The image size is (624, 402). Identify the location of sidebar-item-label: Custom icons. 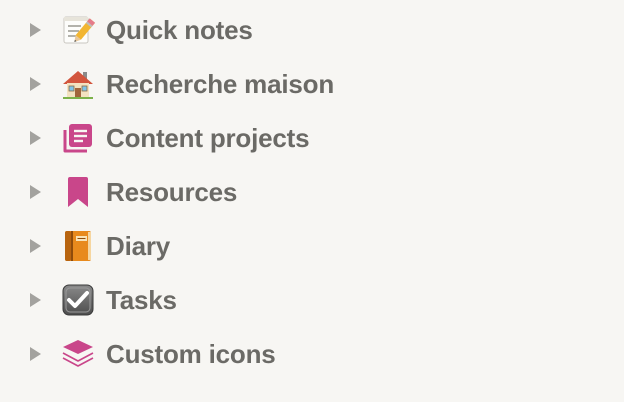
(191, 353).